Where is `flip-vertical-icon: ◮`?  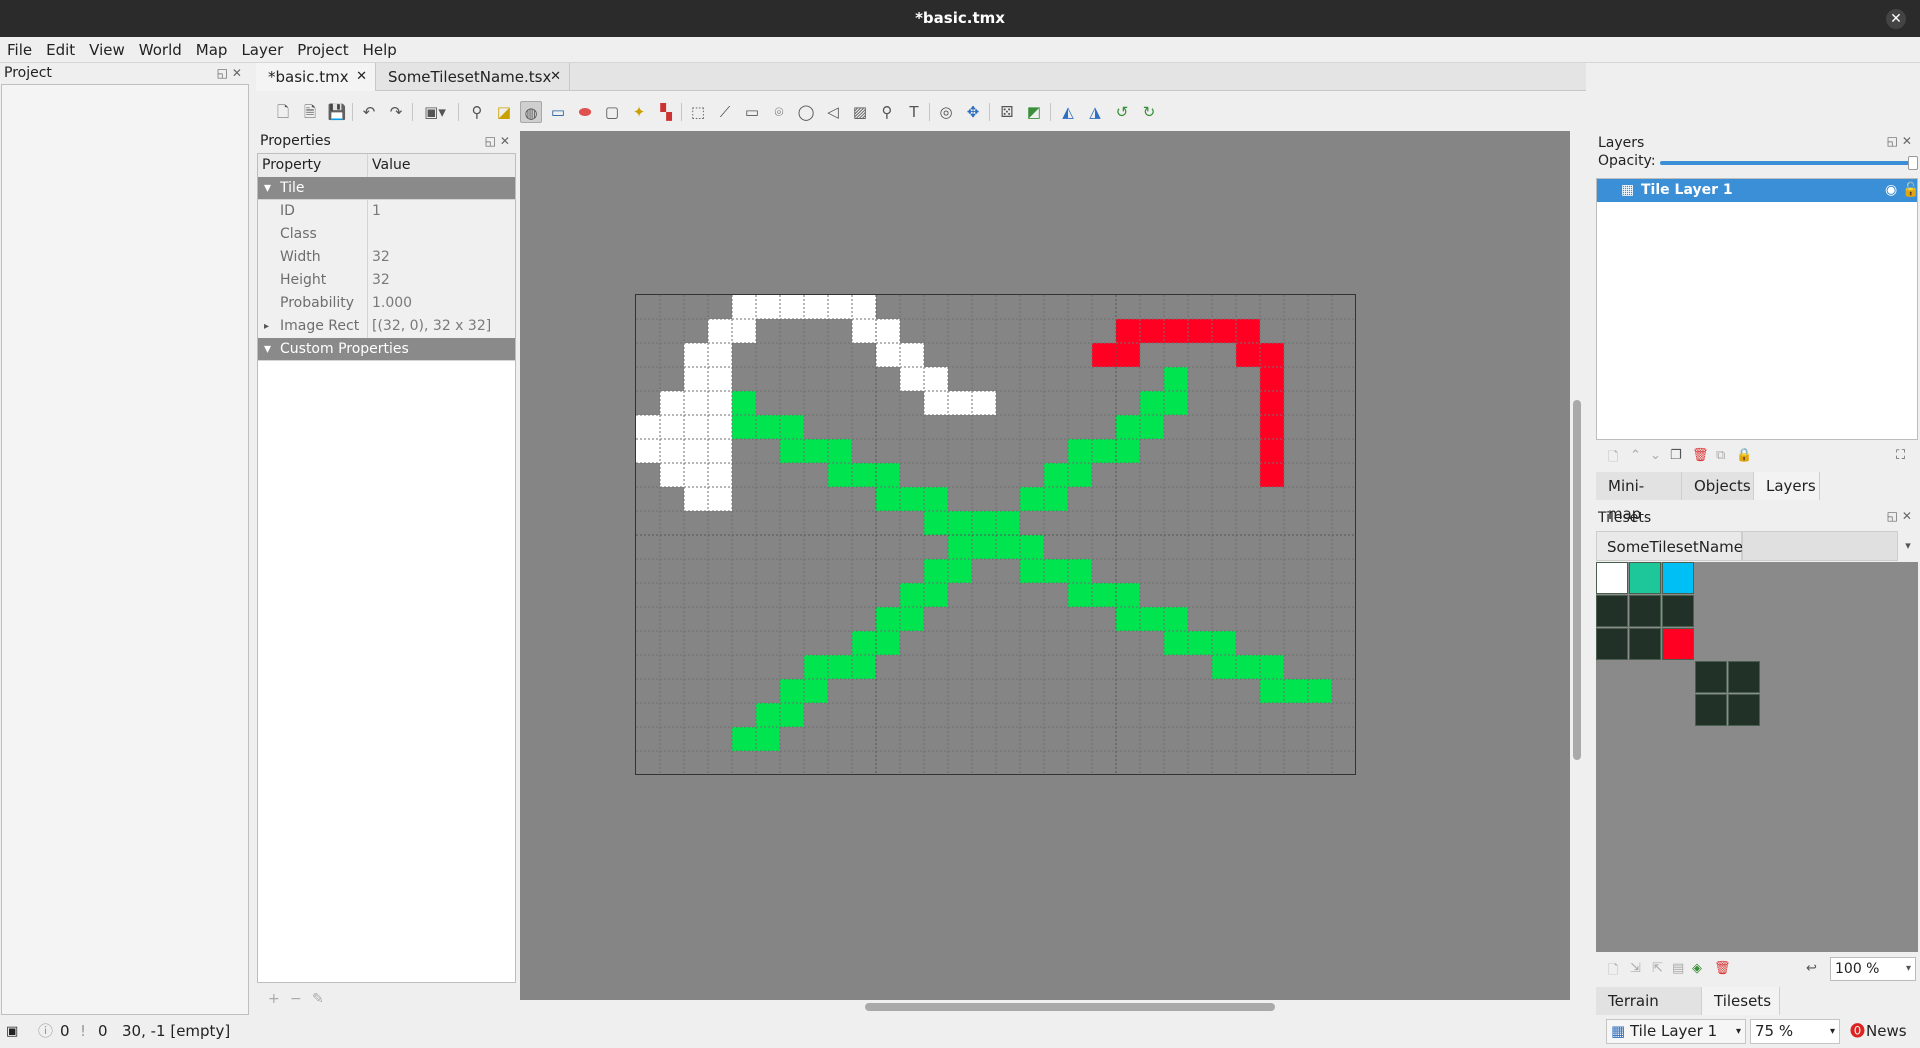 flip-vertical-icon: ◮ is located at coordinates (1095, 112).